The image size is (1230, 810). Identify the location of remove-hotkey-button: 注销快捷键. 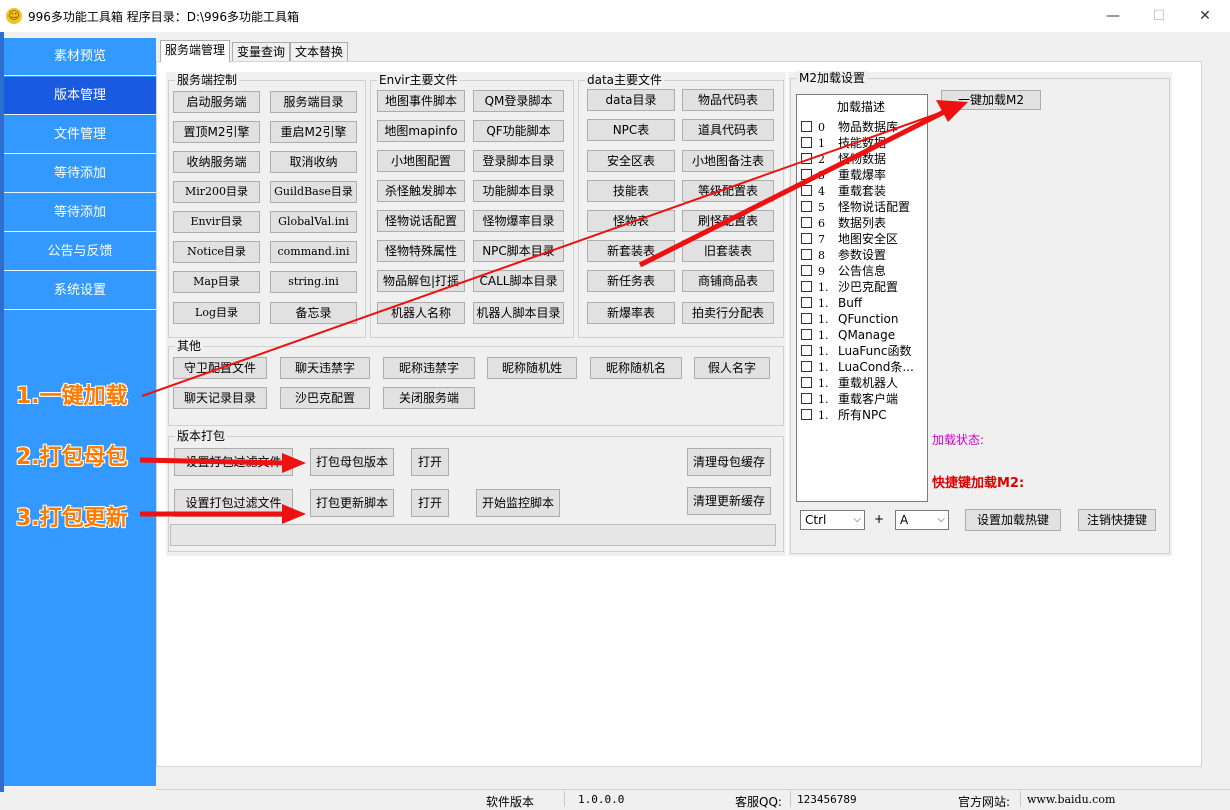
(1117, 520).